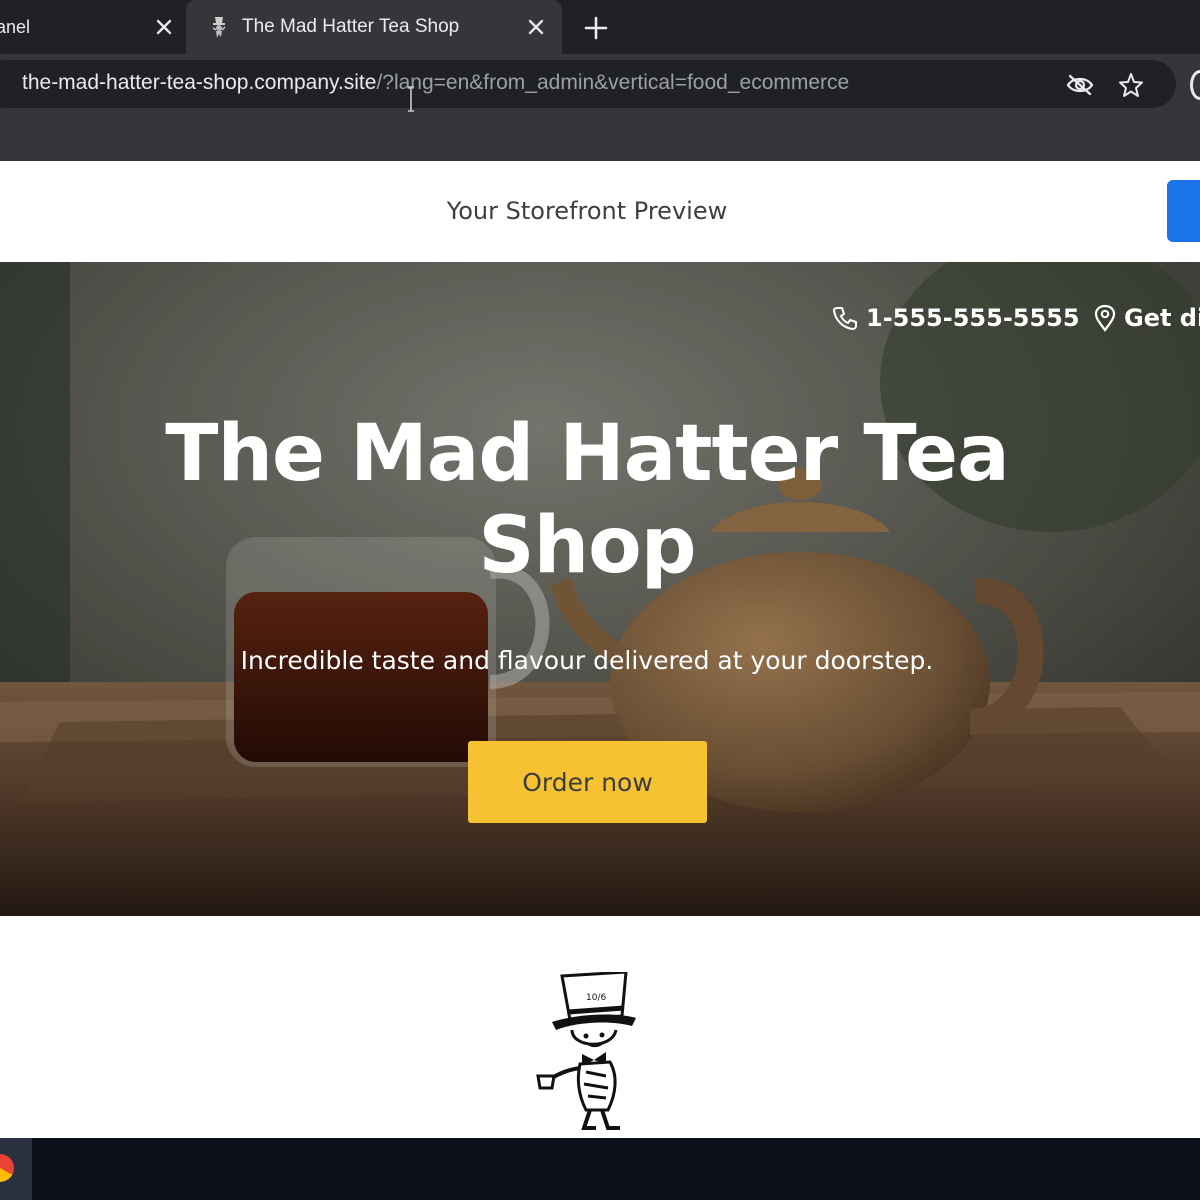  Describe the element at coordinates (93, 27) in the screenshot. I see `tab-control-panel: anel` at that location.